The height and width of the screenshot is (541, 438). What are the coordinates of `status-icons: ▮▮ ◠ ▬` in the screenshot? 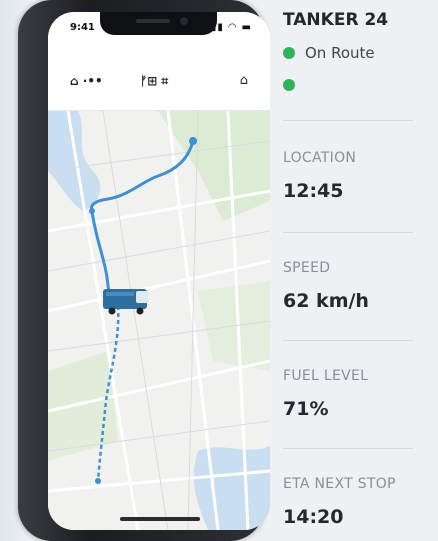 It's located at (231, 27).